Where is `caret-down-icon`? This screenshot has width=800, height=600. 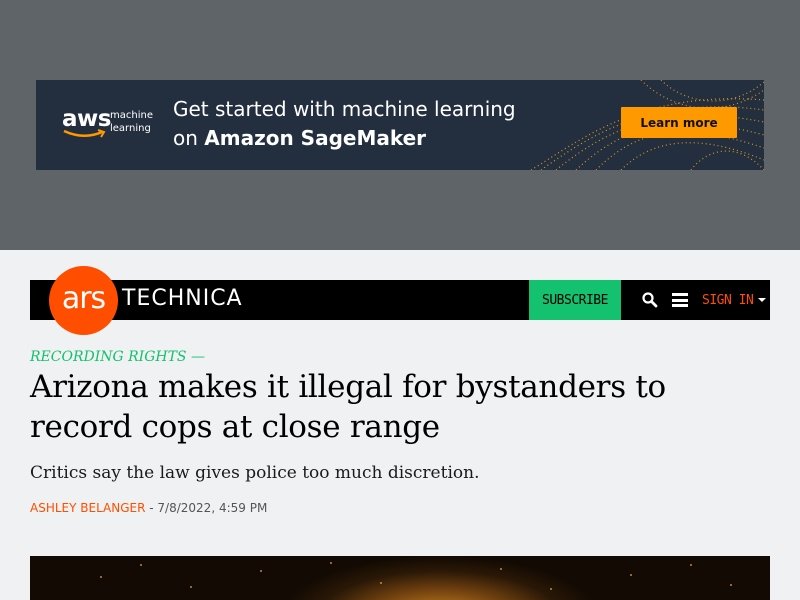 caret-down-icon is located at coordinates (762, 300).